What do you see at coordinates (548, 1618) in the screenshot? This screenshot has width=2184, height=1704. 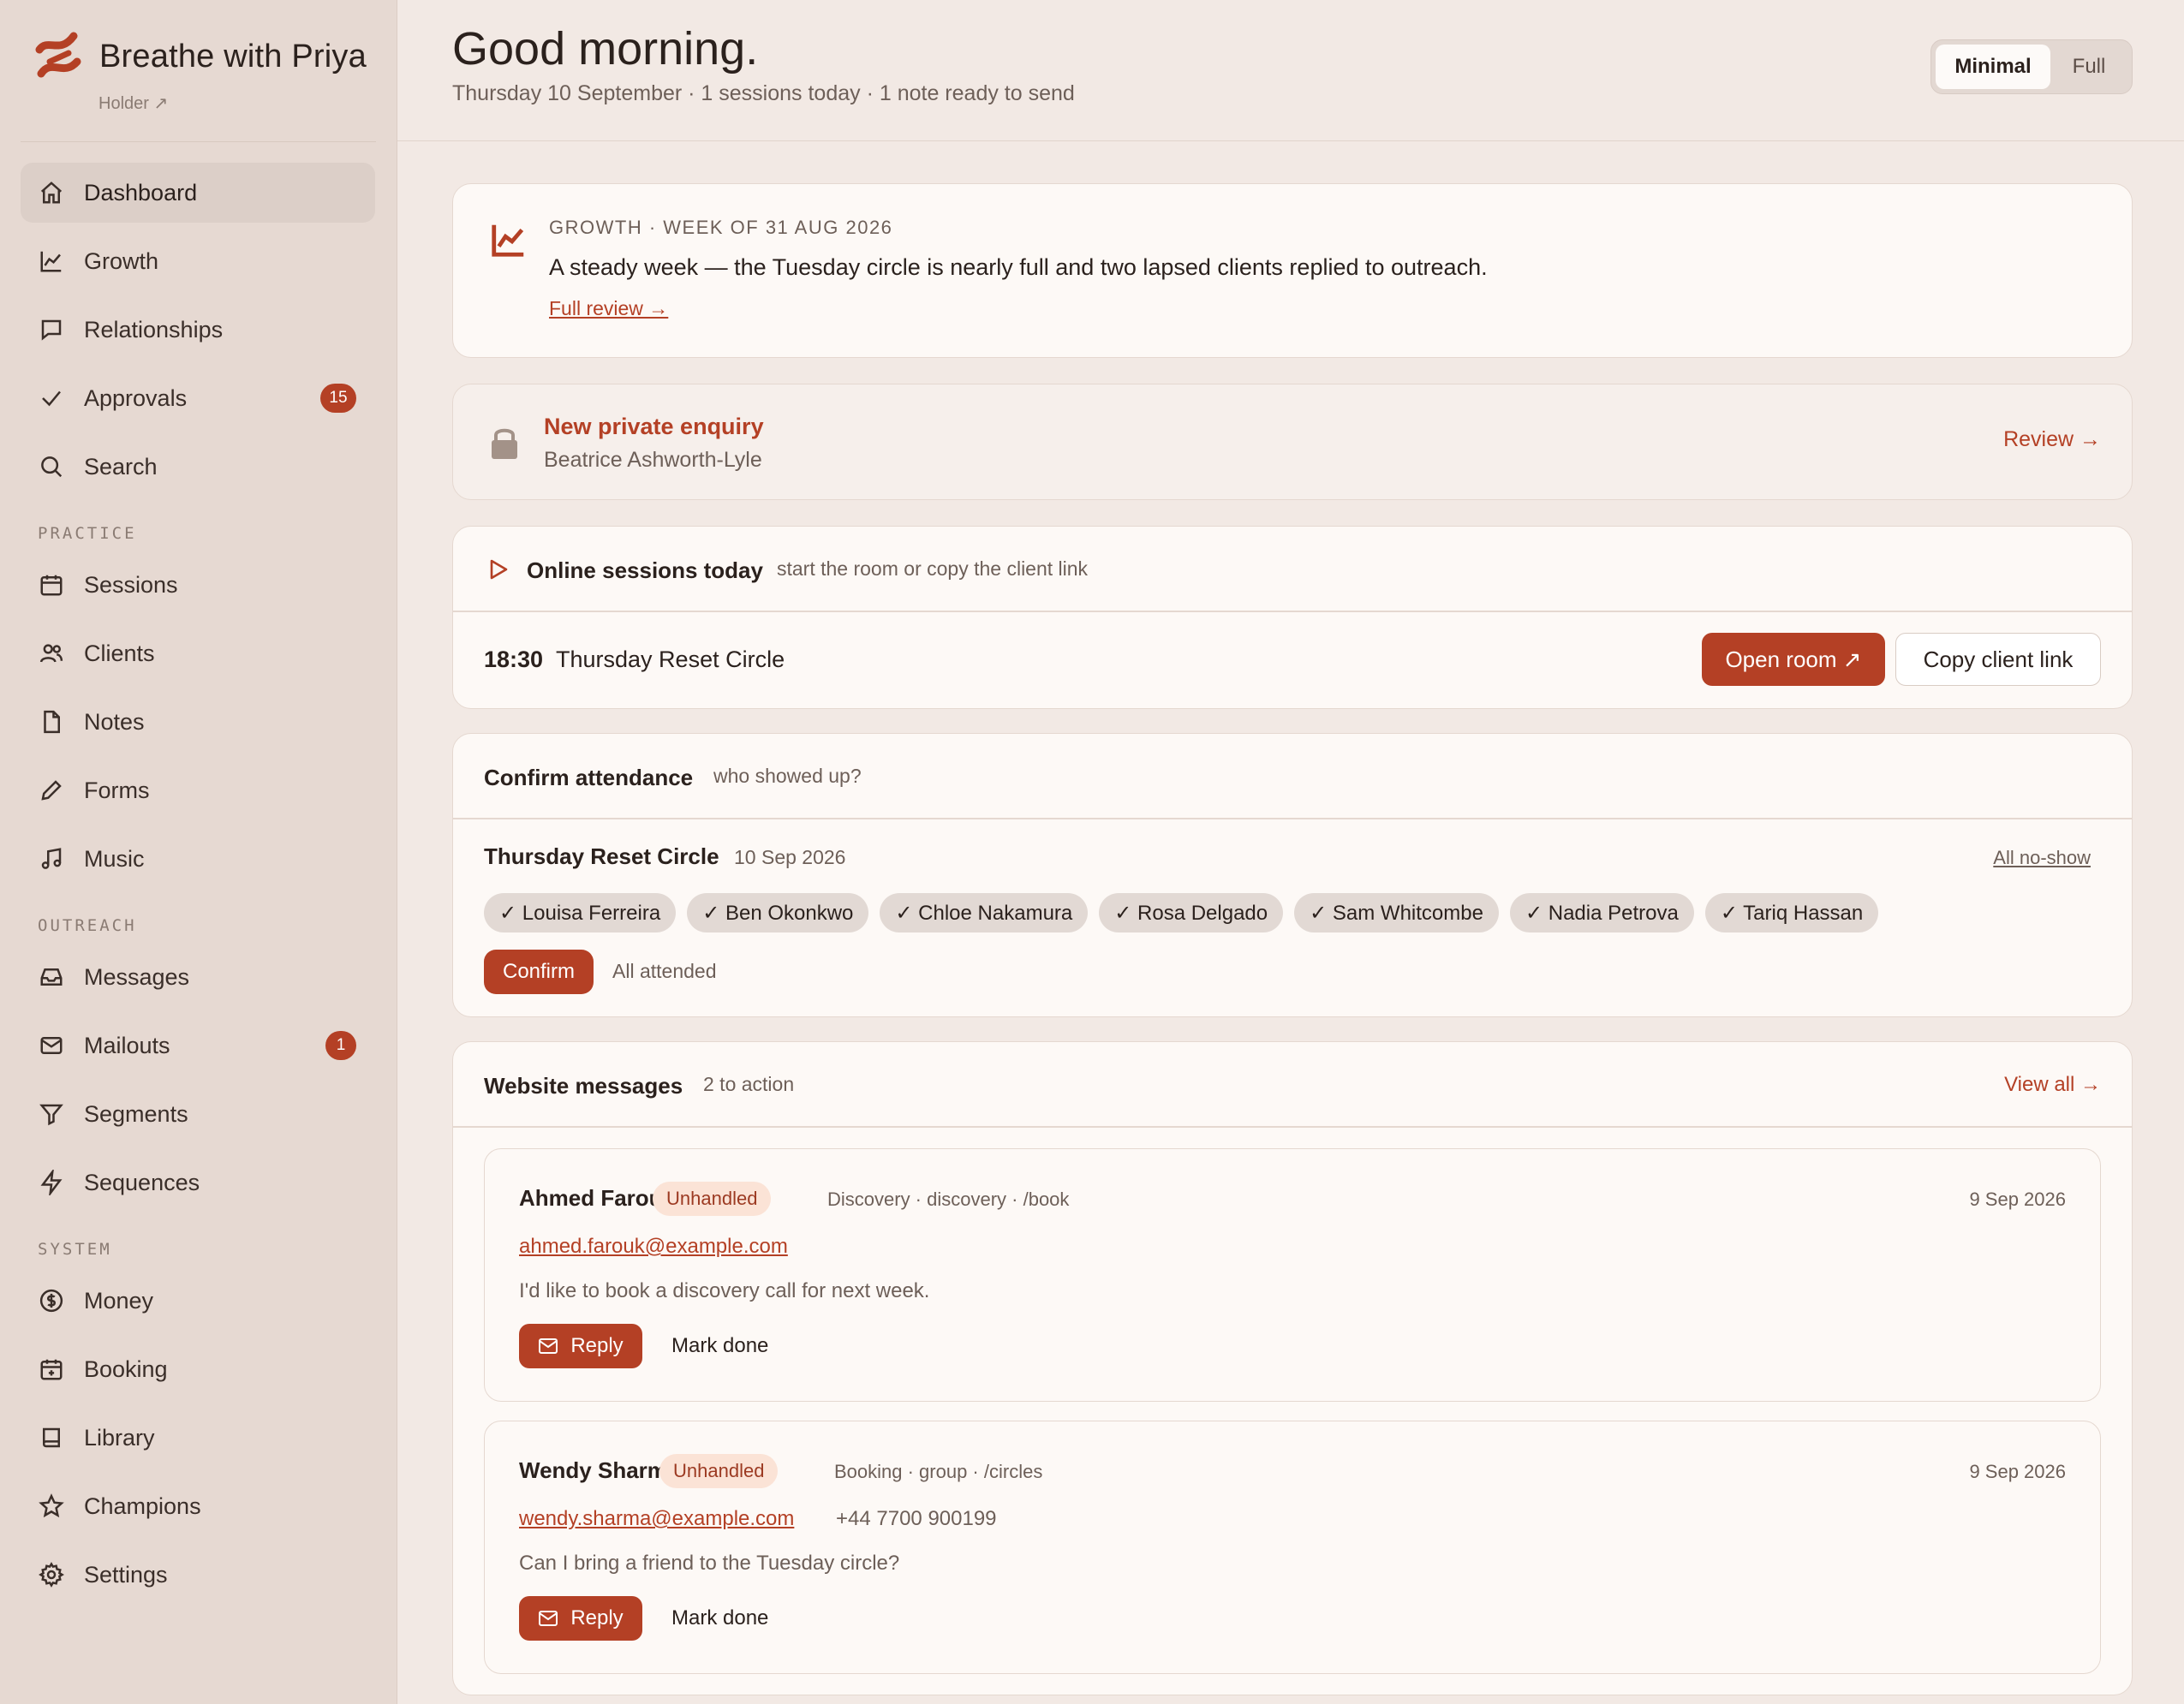 I see `mail-icon` at bounding box center [548, 1618].